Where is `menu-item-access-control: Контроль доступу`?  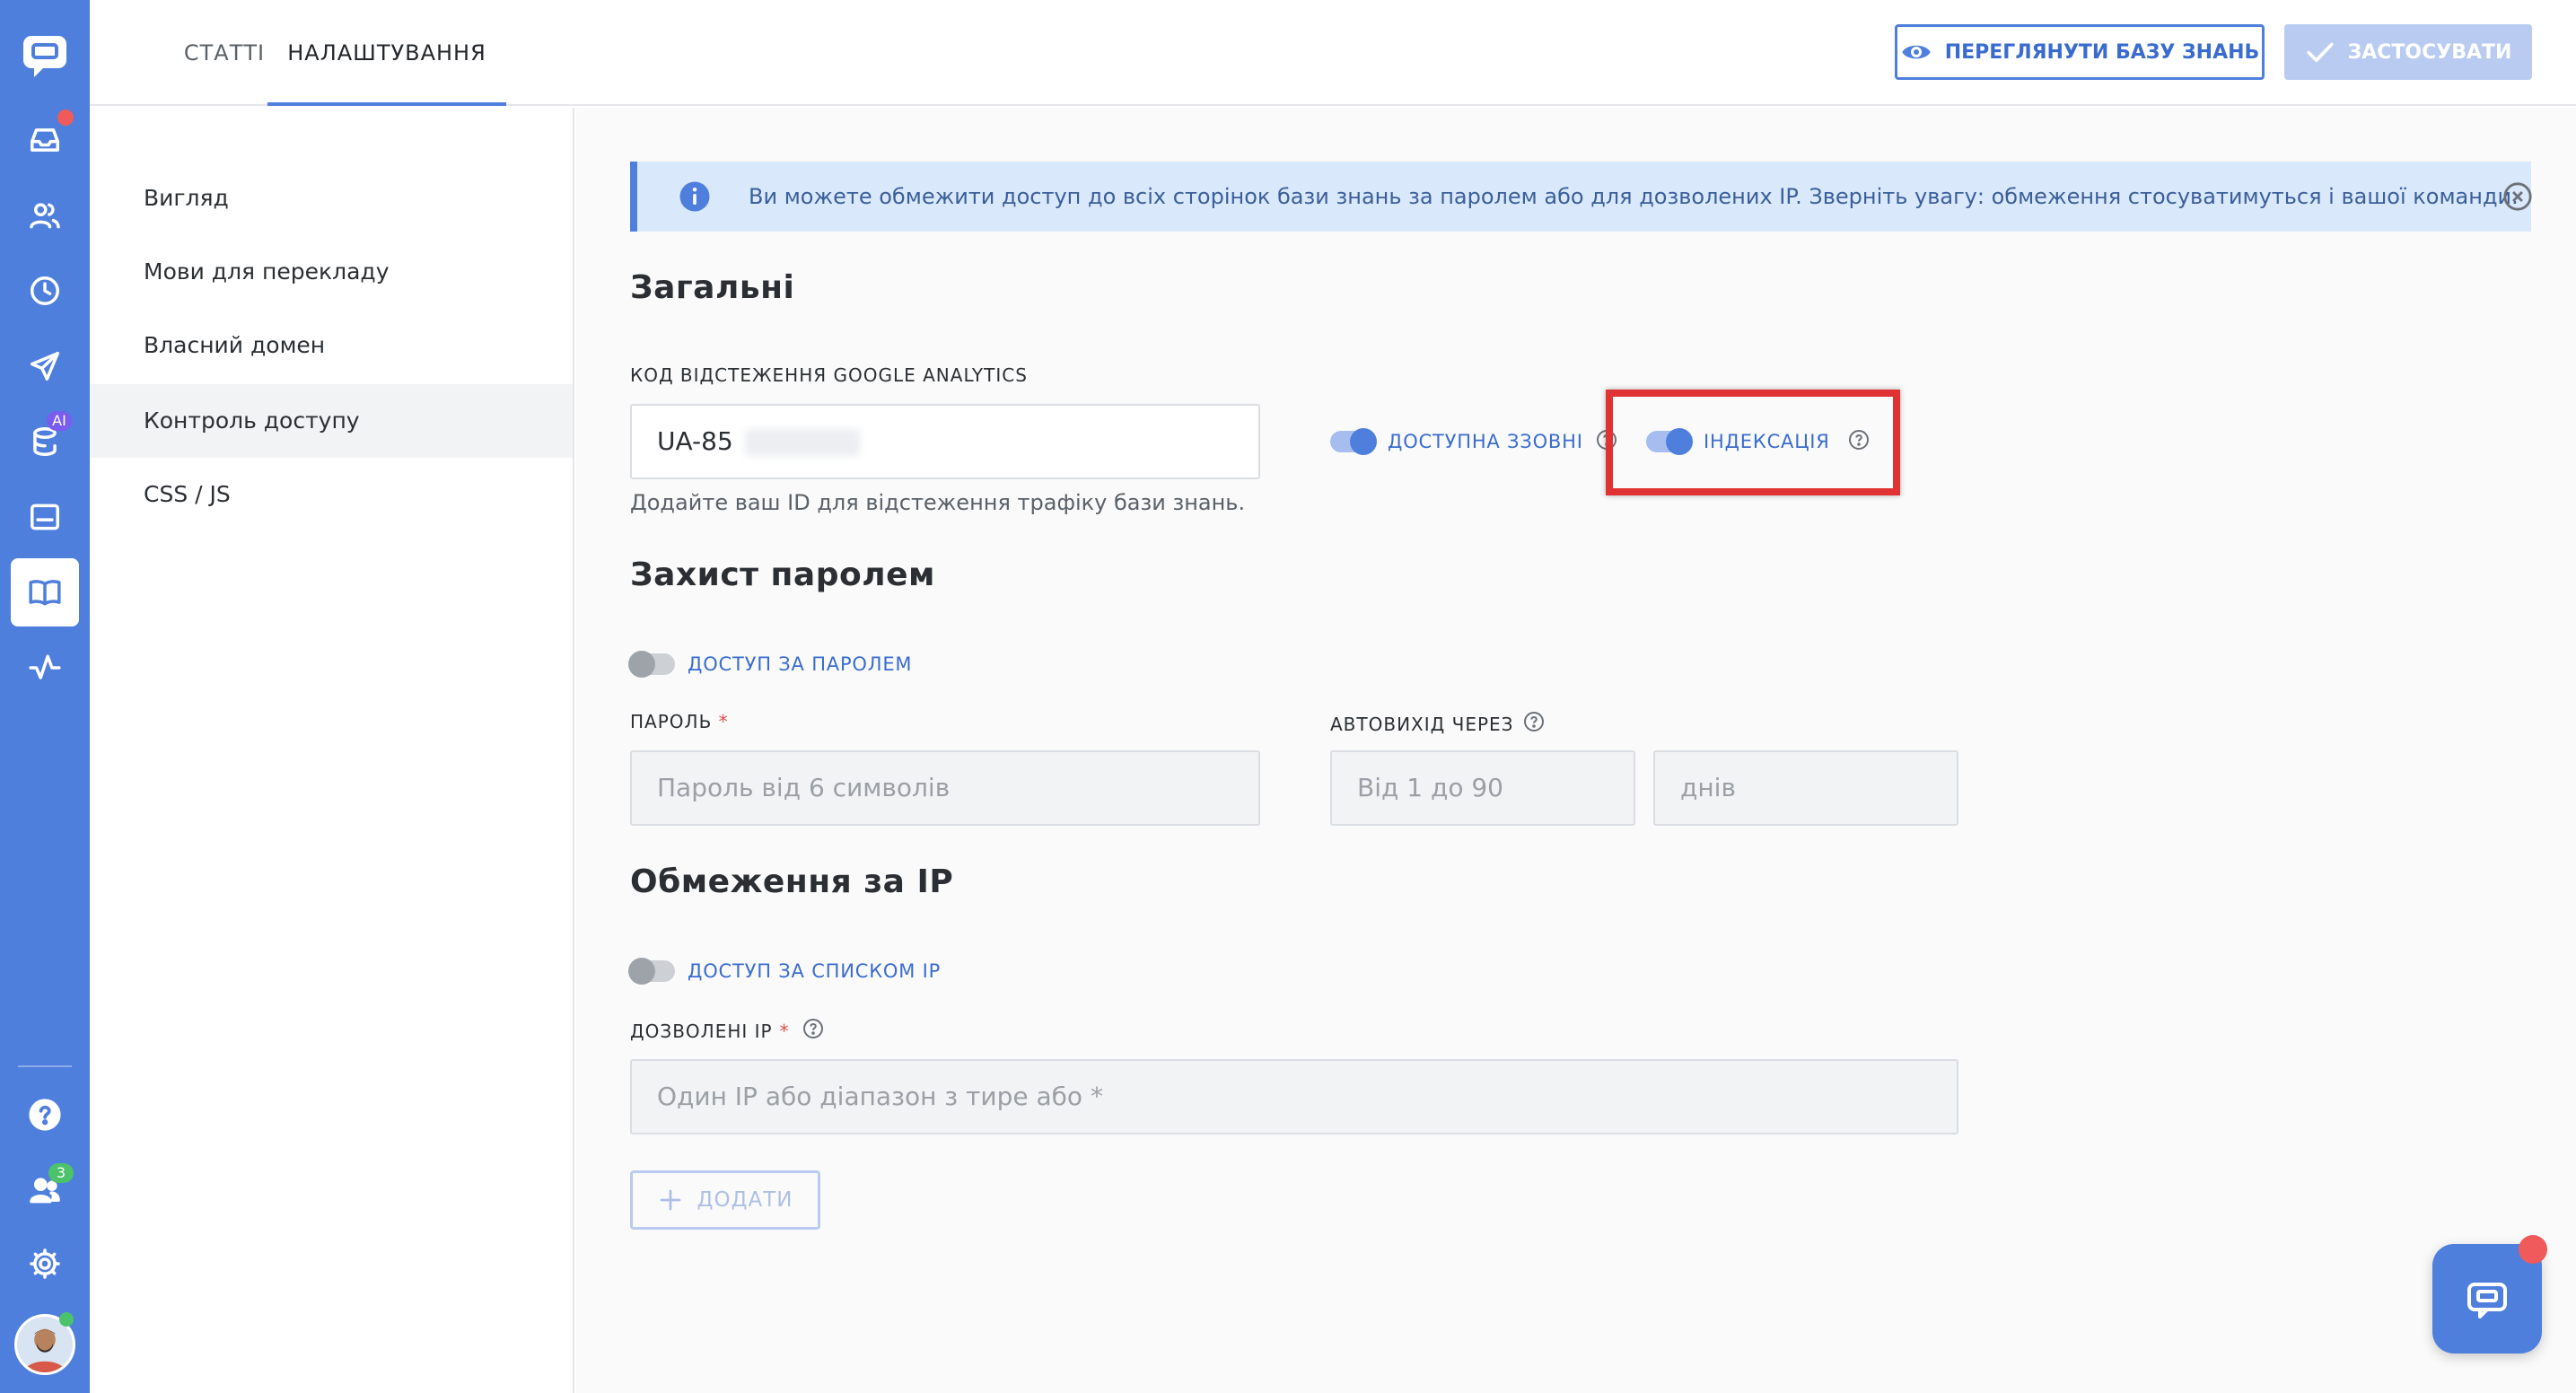 menu-item-access-control: Контроль доступу is located at coordinates (331, 421).